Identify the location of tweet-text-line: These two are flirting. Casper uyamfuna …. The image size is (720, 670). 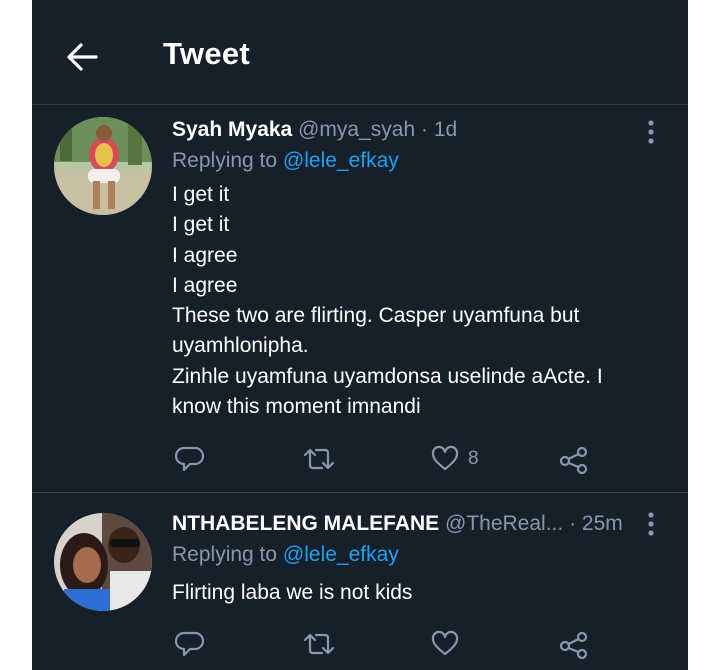
(376, 316).